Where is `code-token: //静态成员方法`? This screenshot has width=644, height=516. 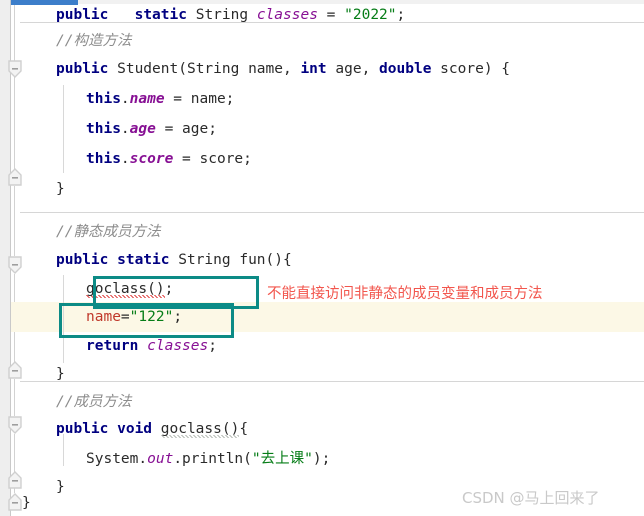 code-token: //静态成员方法 is located at coordinates (108, 232).